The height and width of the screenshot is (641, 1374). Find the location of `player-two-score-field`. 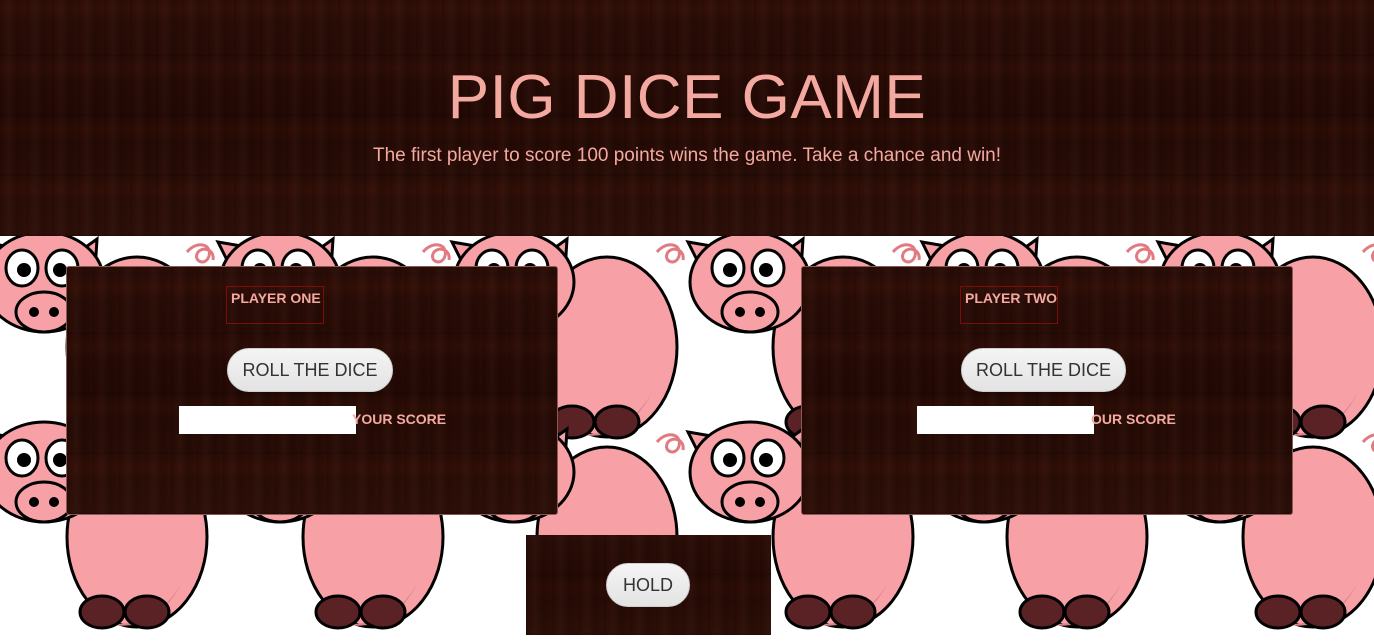

player-two-score-field is located at coordinates (1005, 420).